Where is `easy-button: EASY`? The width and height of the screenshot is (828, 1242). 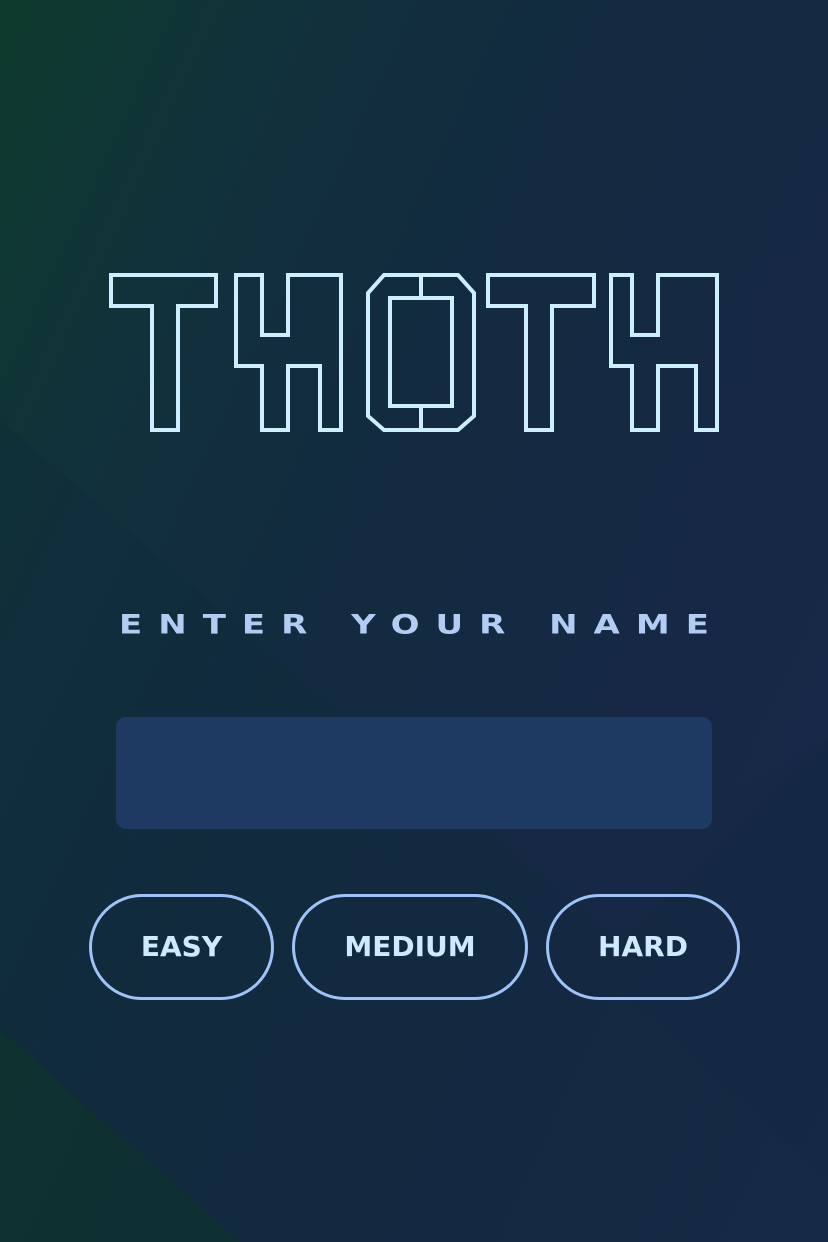 easy-button: EASY is located at coordinates (181, 947).